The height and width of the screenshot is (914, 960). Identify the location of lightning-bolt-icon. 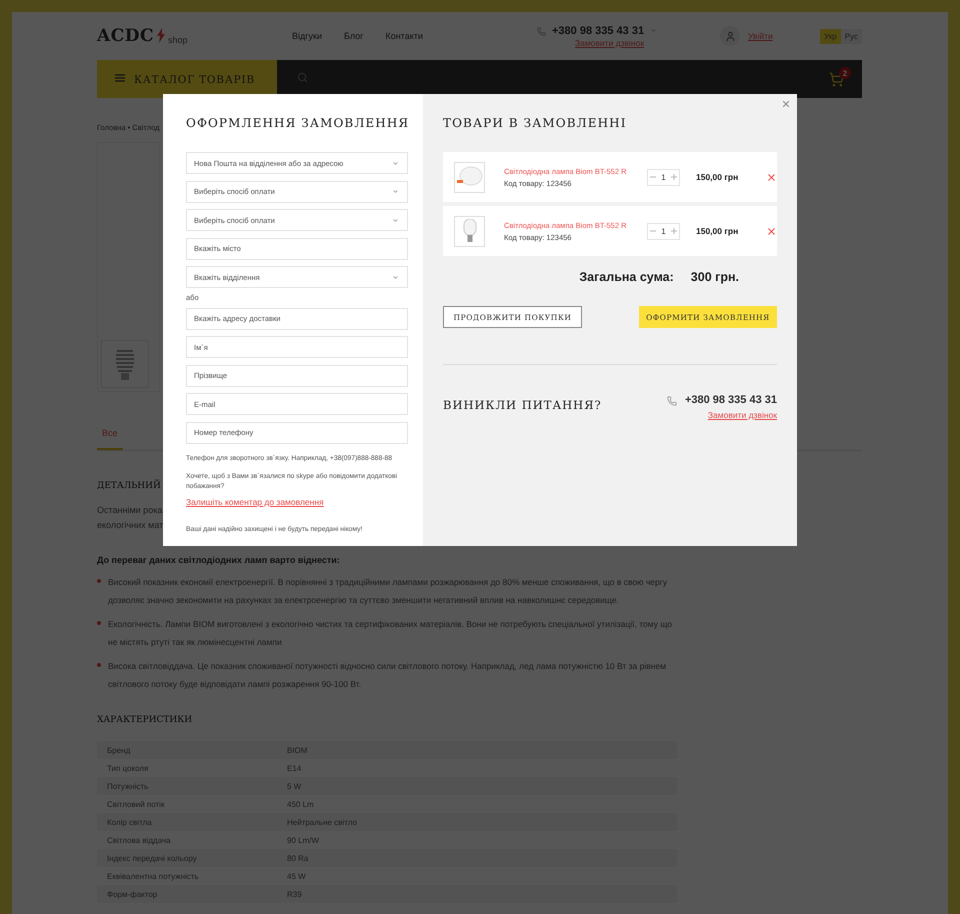
(161, 35).